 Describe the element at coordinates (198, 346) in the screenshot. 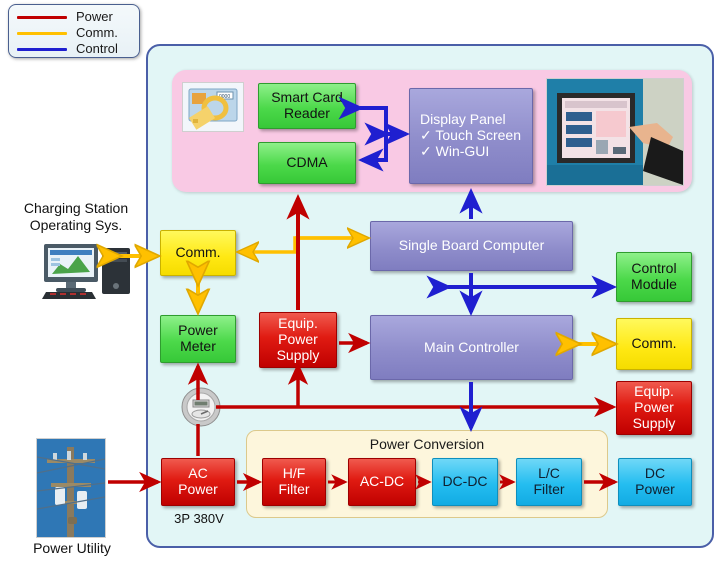

I see `power-meter-label-line2: Meter` at that location.